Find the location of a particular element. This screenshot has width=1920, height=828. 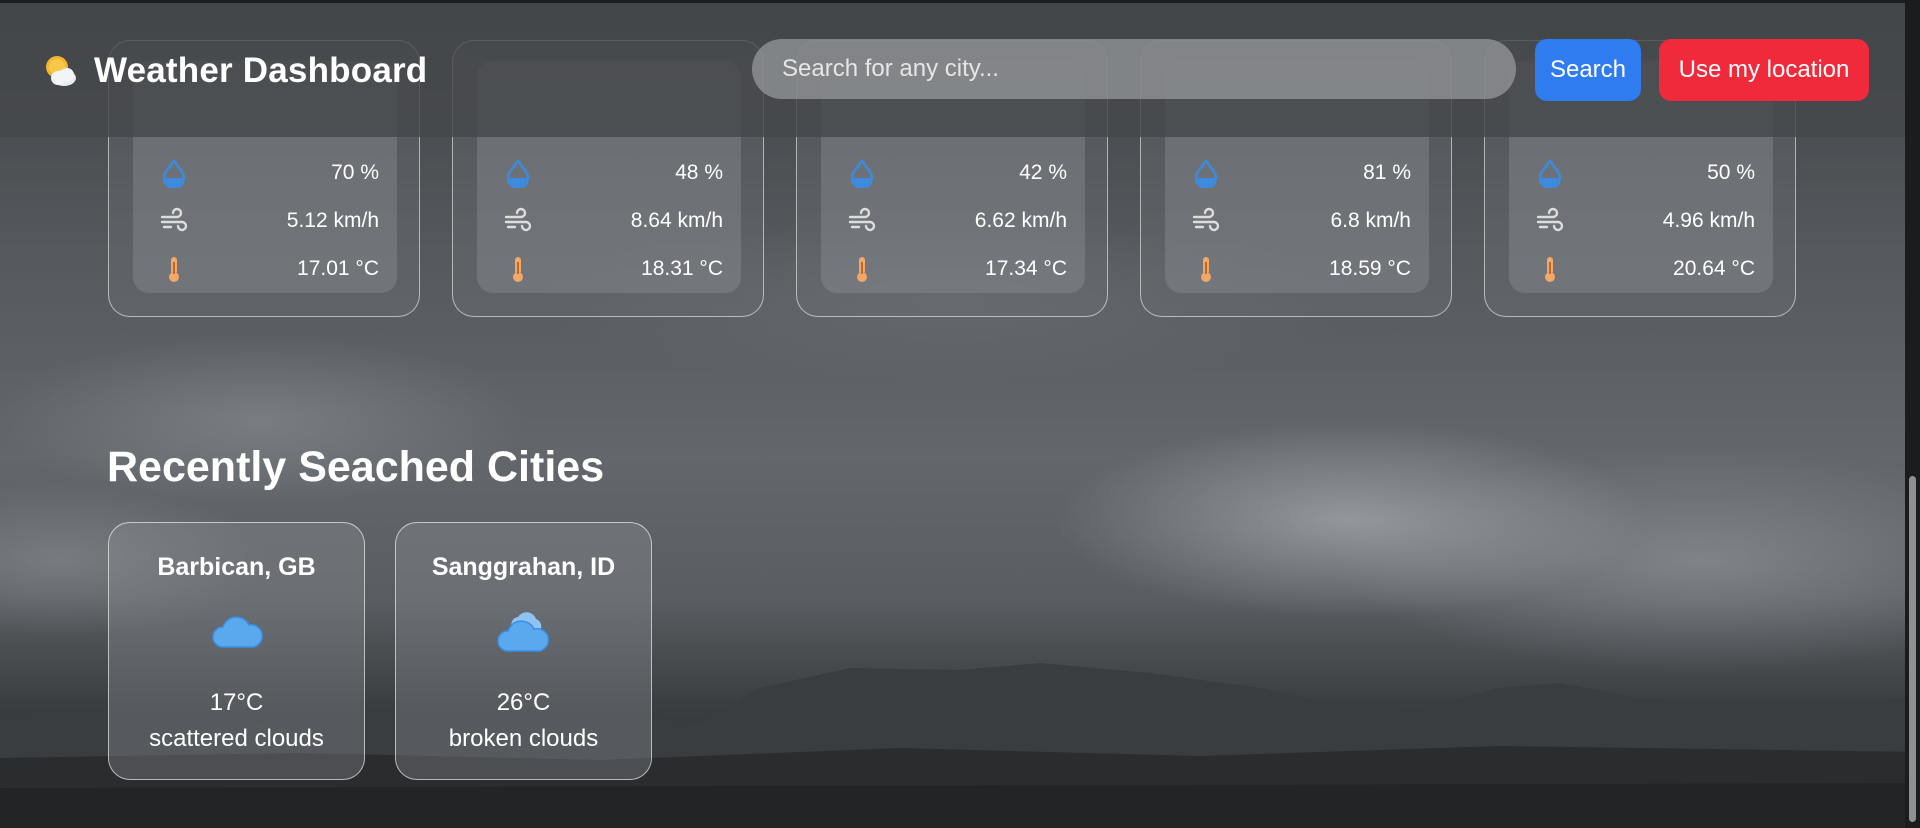

brand: Weather Dashboard is located at coordinates (233, 71).